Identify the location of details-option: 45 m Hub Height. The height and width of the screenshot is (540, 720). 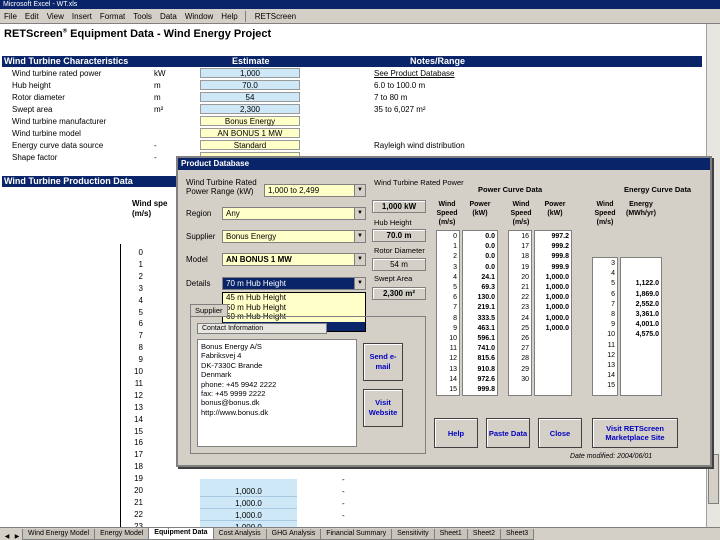
(294, 298).